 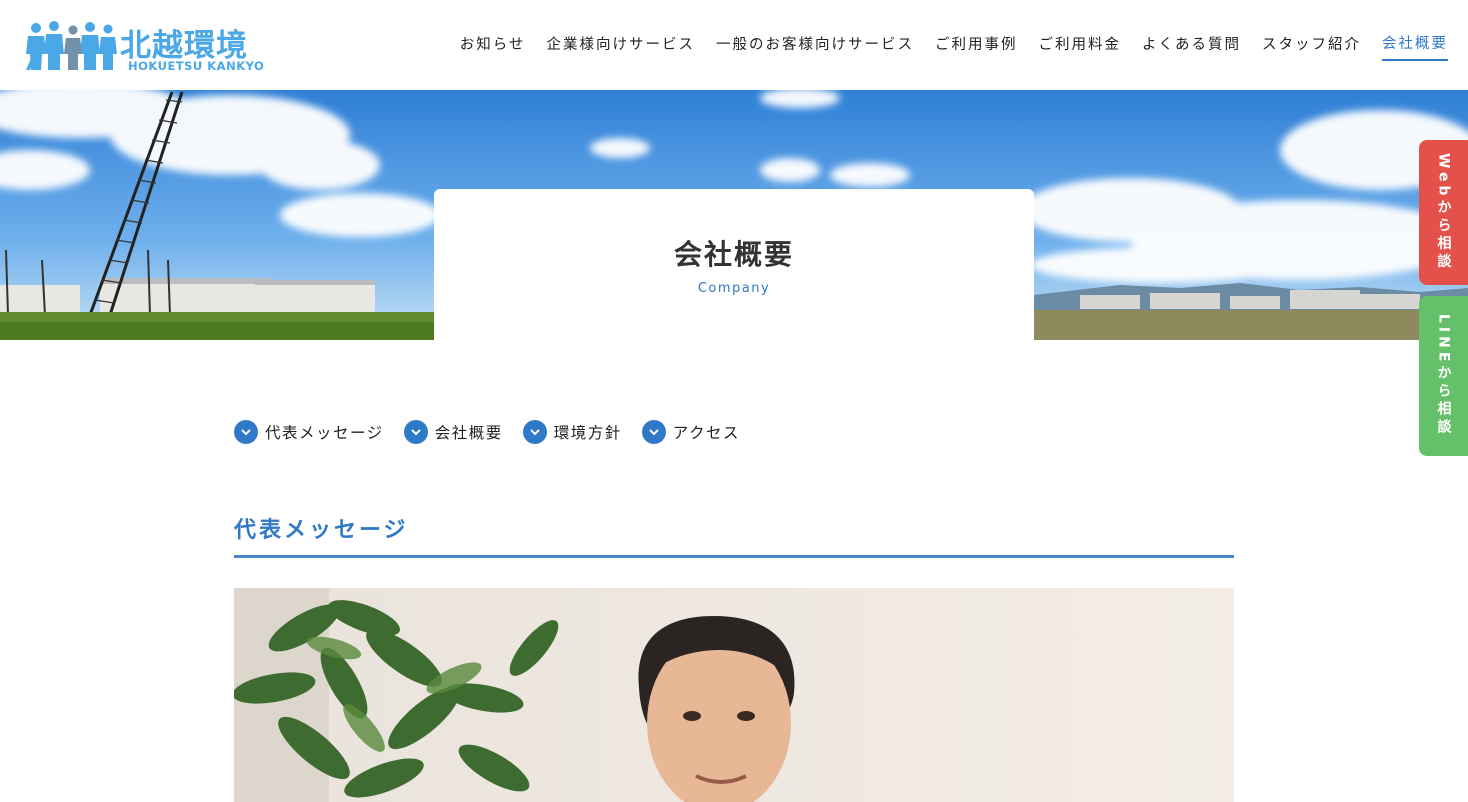 What do you see at coordinates (493, 46) in the screenshot?
I see `nav-item-news: お知らせ` at bounding box center [493, 46].